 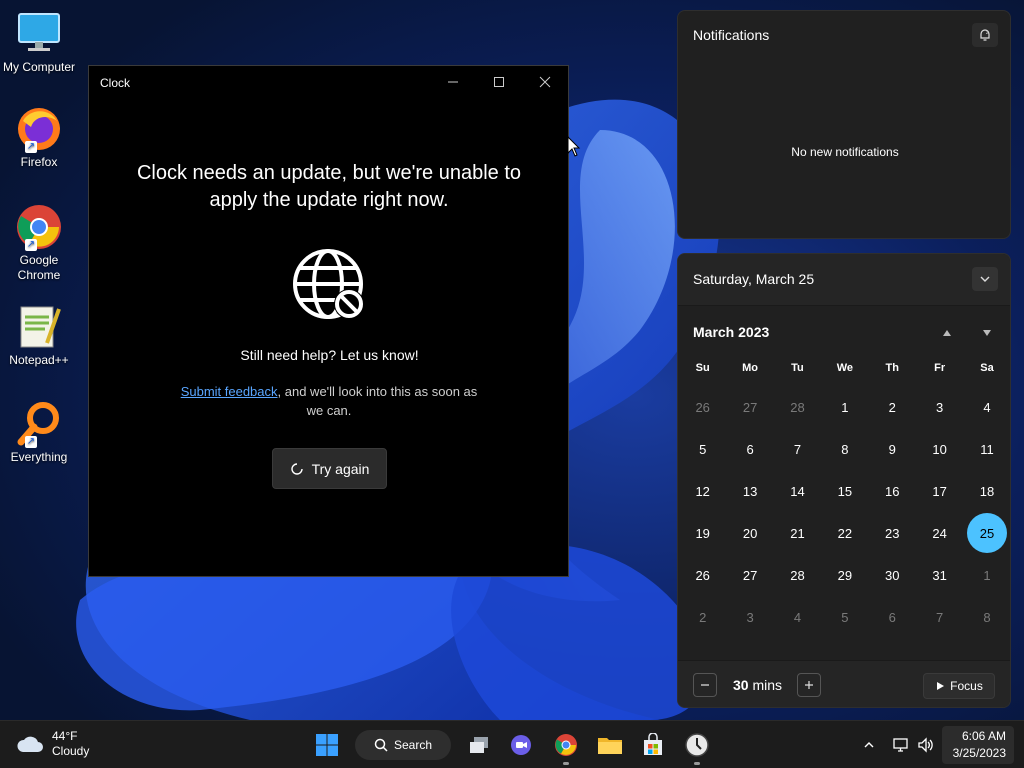 I want to click on calendar-day: 18, so click(x=986, y=491).